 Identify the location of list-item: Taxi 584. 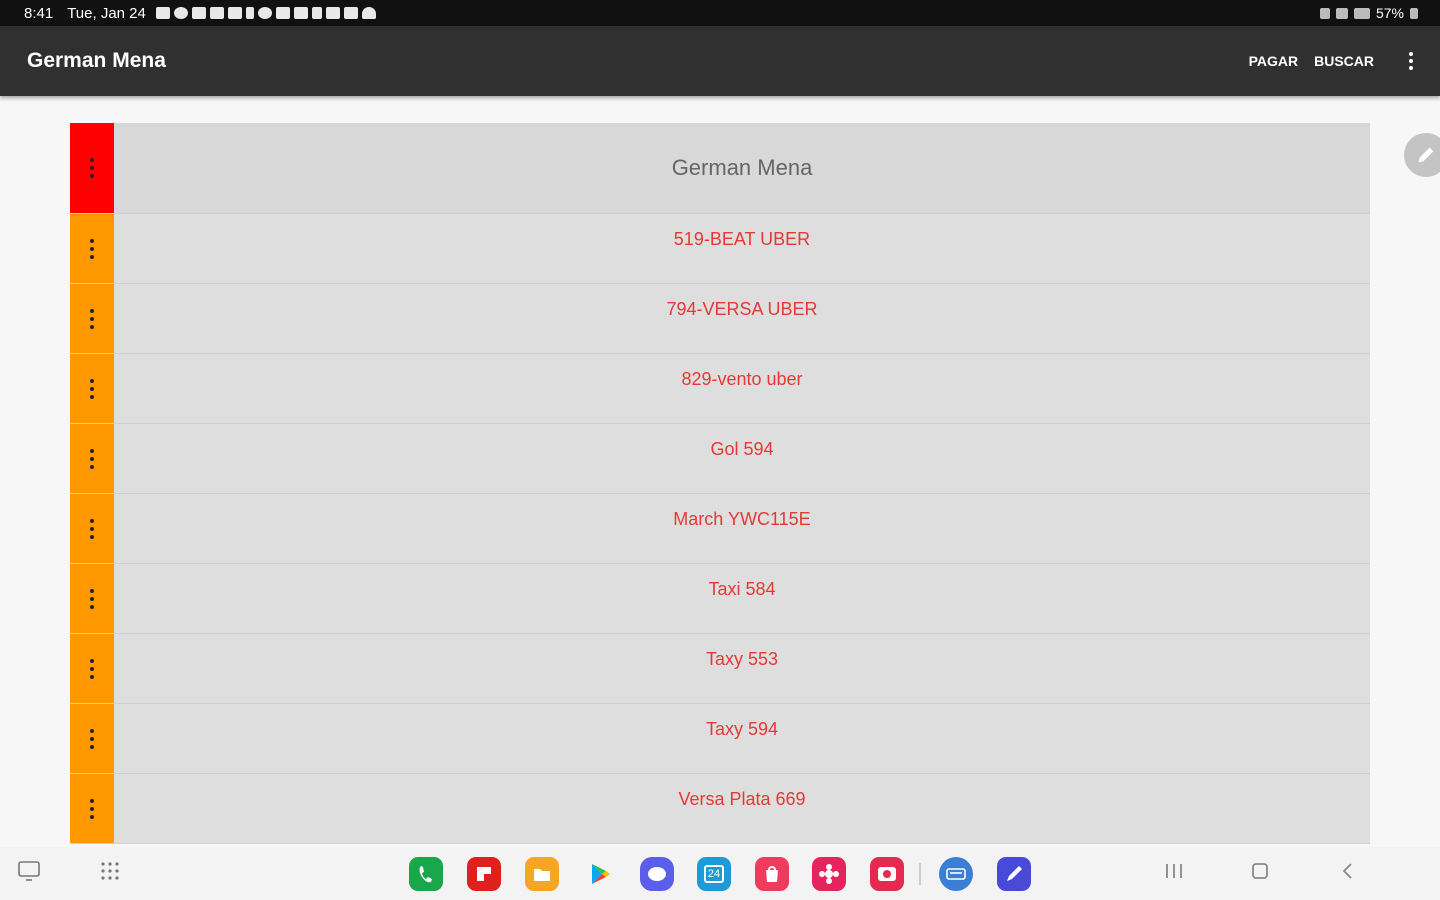
(720, 599).